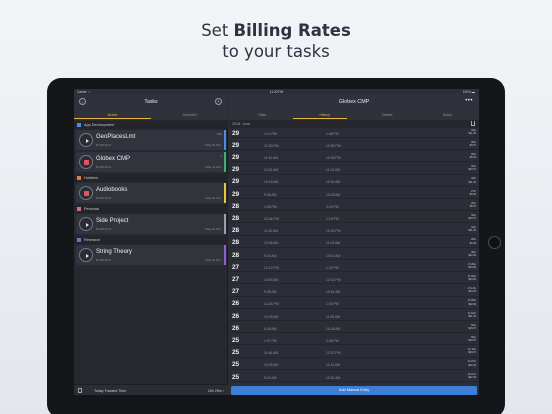 This screenshot has height=414, width=552. I want to click on promo-headline-line1: Set Billing Rates, so click(276, 30).